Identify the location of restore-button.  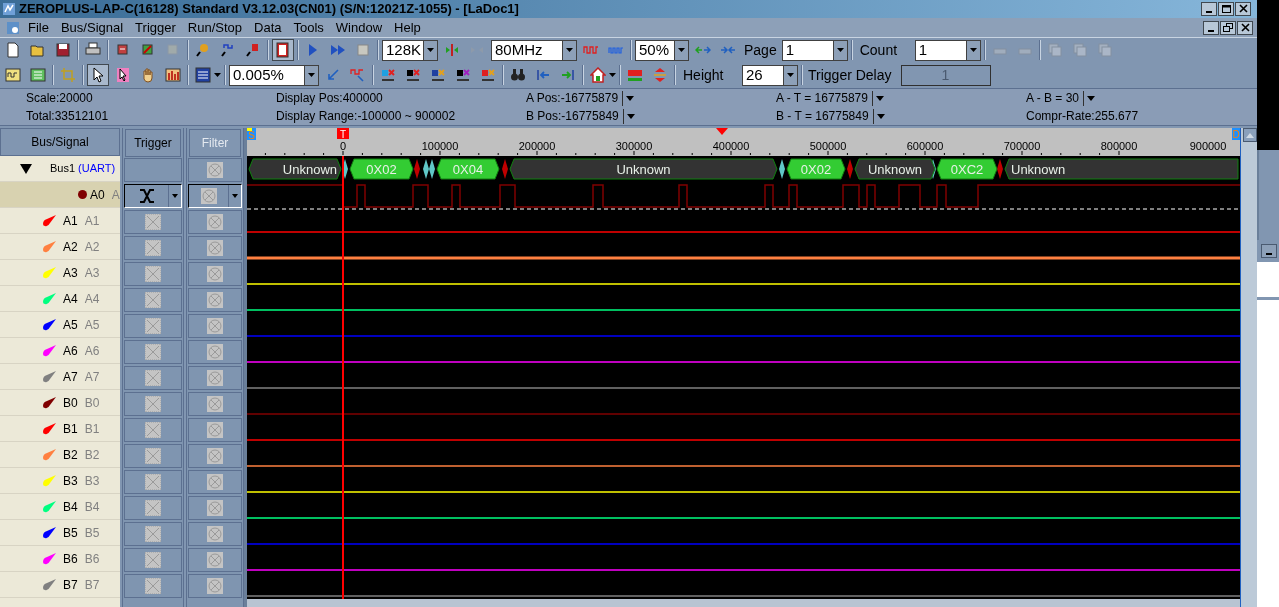
(1228, 27).